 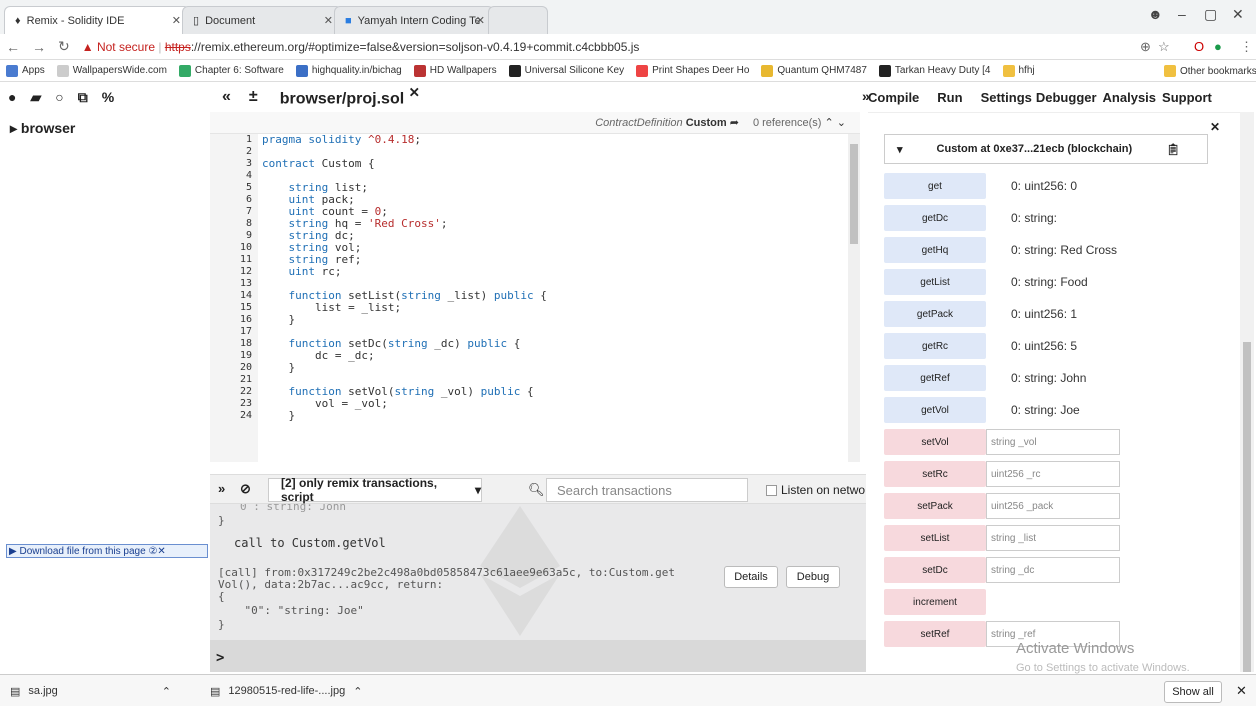 What do you see at coordinates (348, 70) in the screenshot?
I see `bookmark-3: highquality.in/bichag` at bounding box center [348, 70].